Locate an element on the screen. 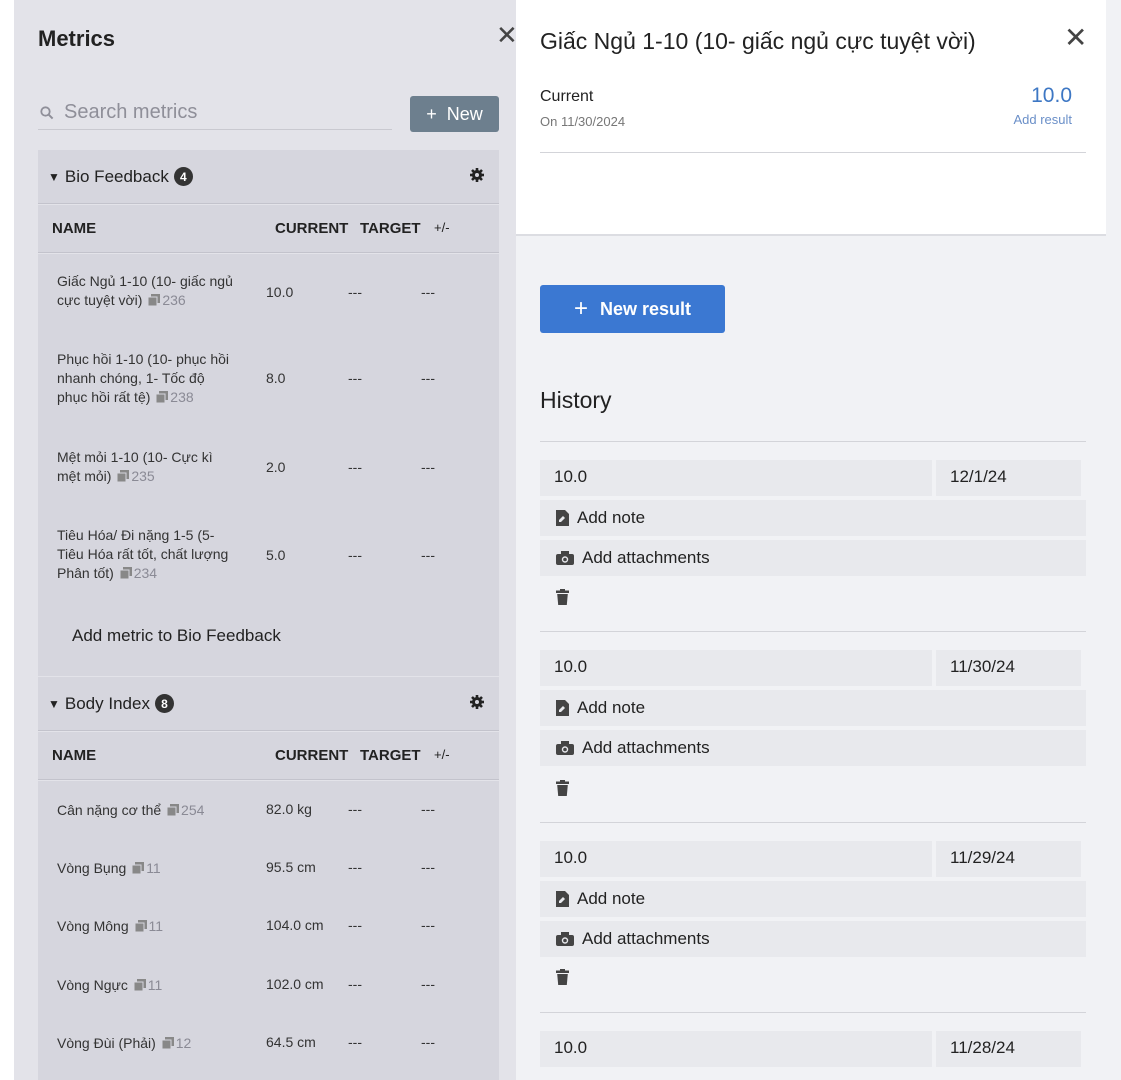  entry-date: 11/28/24 is located at coordinates (1008, 1049).